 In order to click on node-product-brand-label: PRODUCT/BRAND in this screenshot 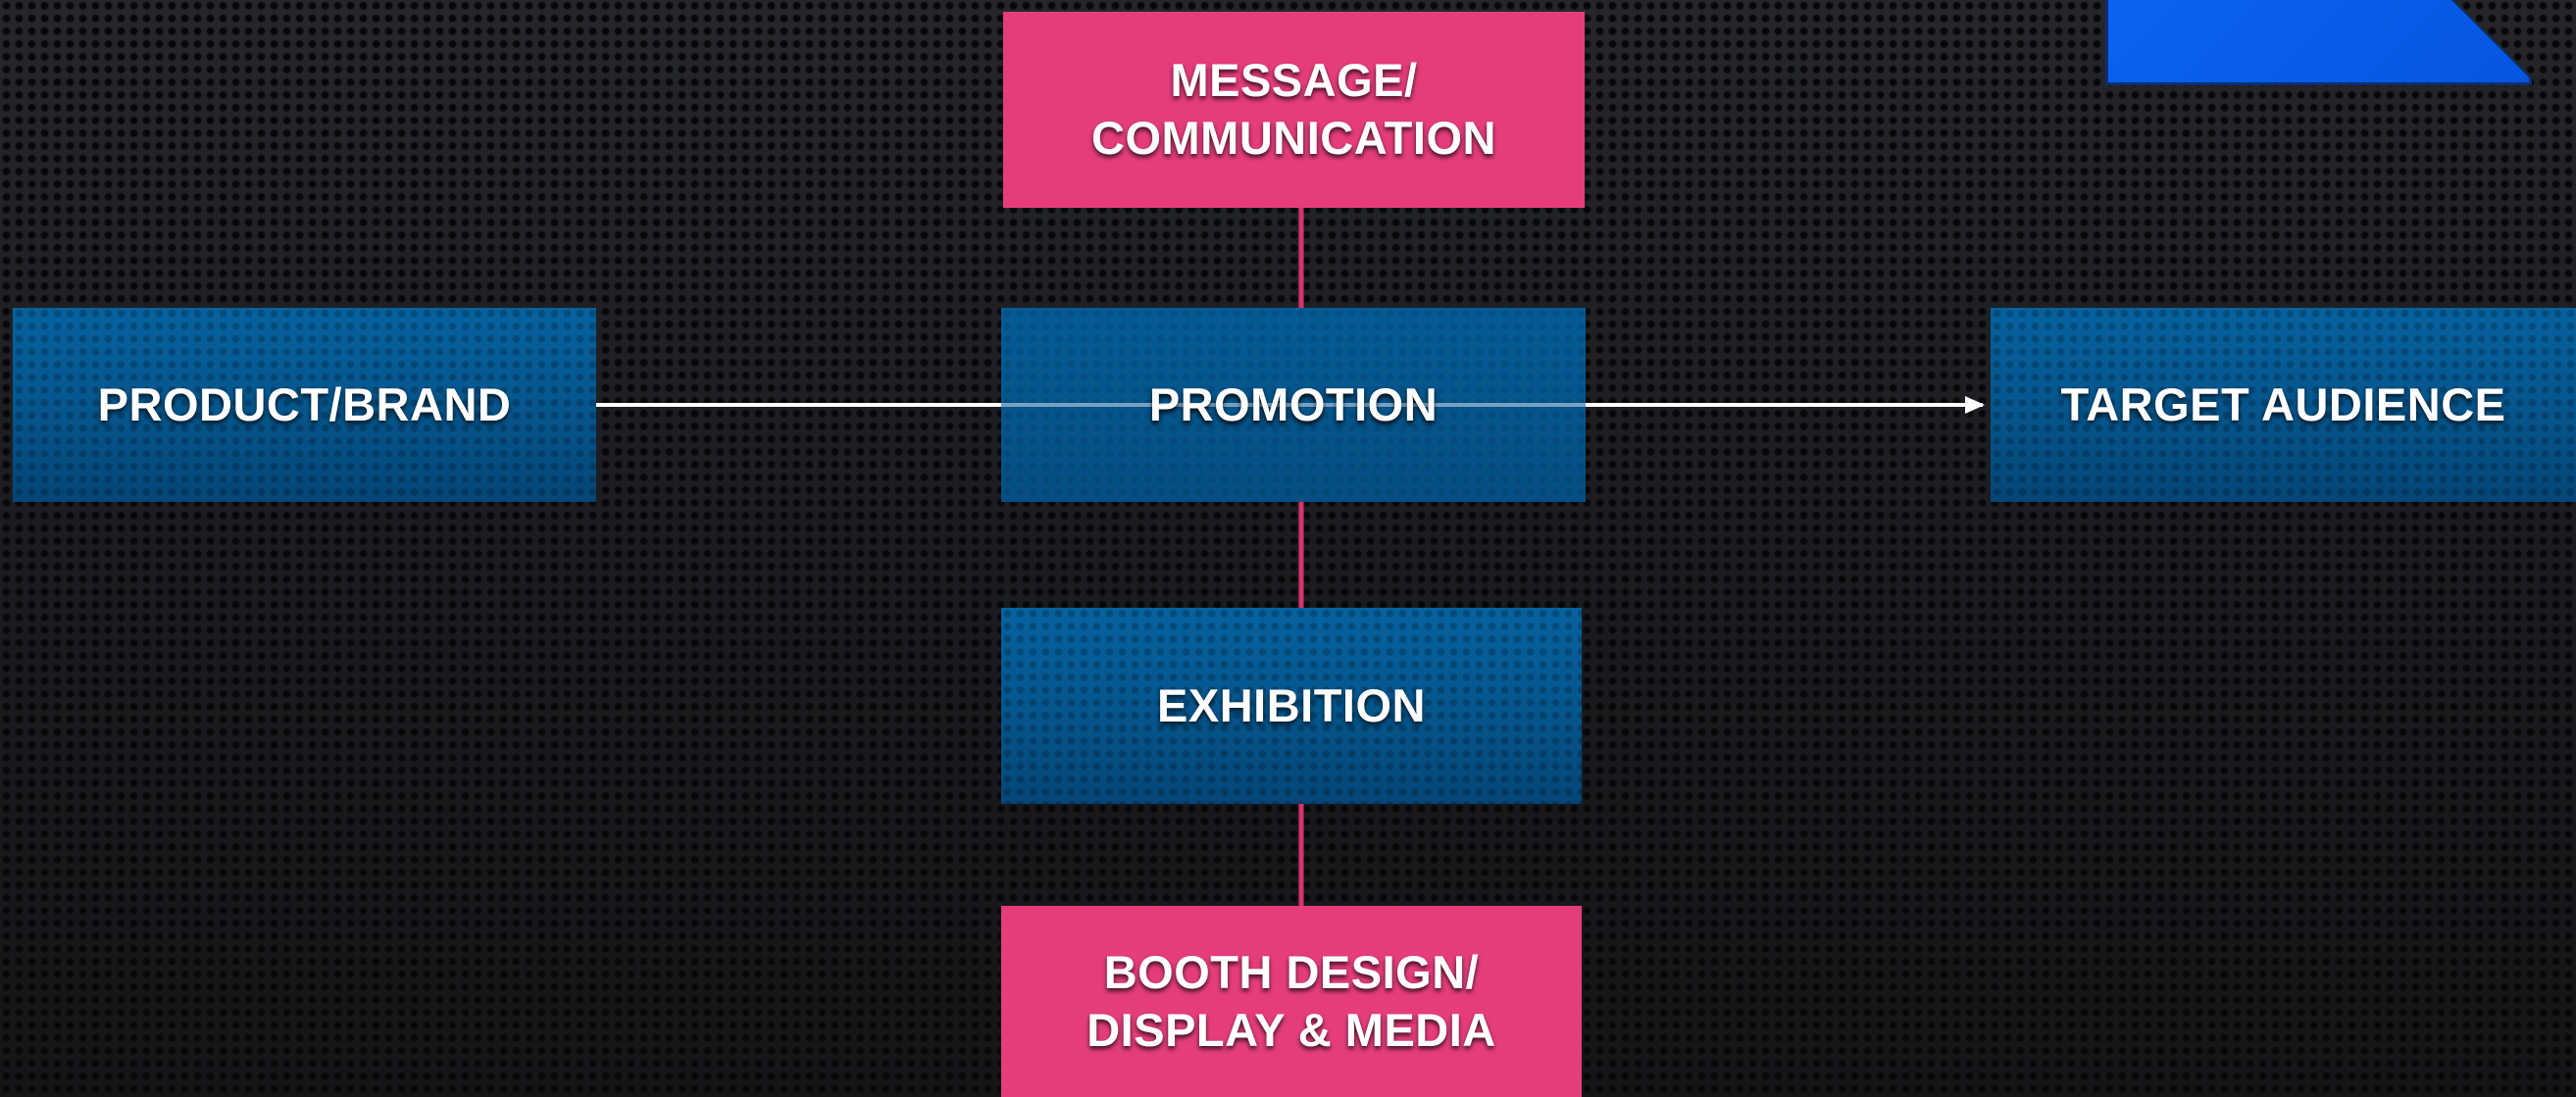, I will do `click(305, 403)`.